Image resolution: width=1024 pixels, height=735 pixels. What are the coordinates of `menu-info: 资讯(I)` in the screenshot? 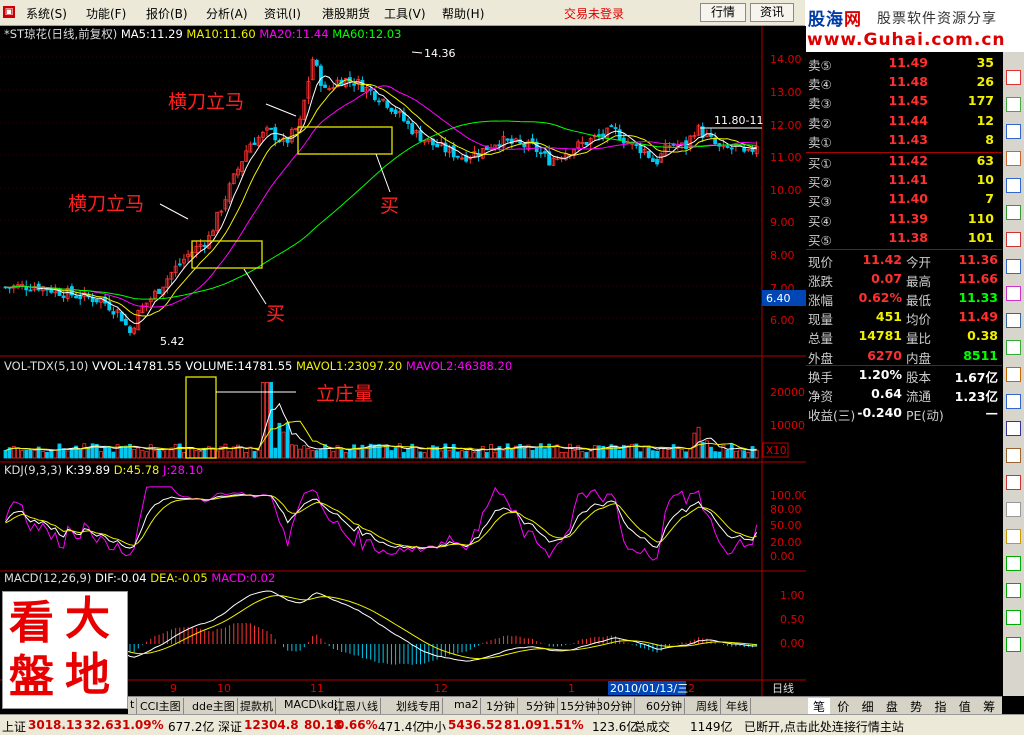 It's located at (282, 13).